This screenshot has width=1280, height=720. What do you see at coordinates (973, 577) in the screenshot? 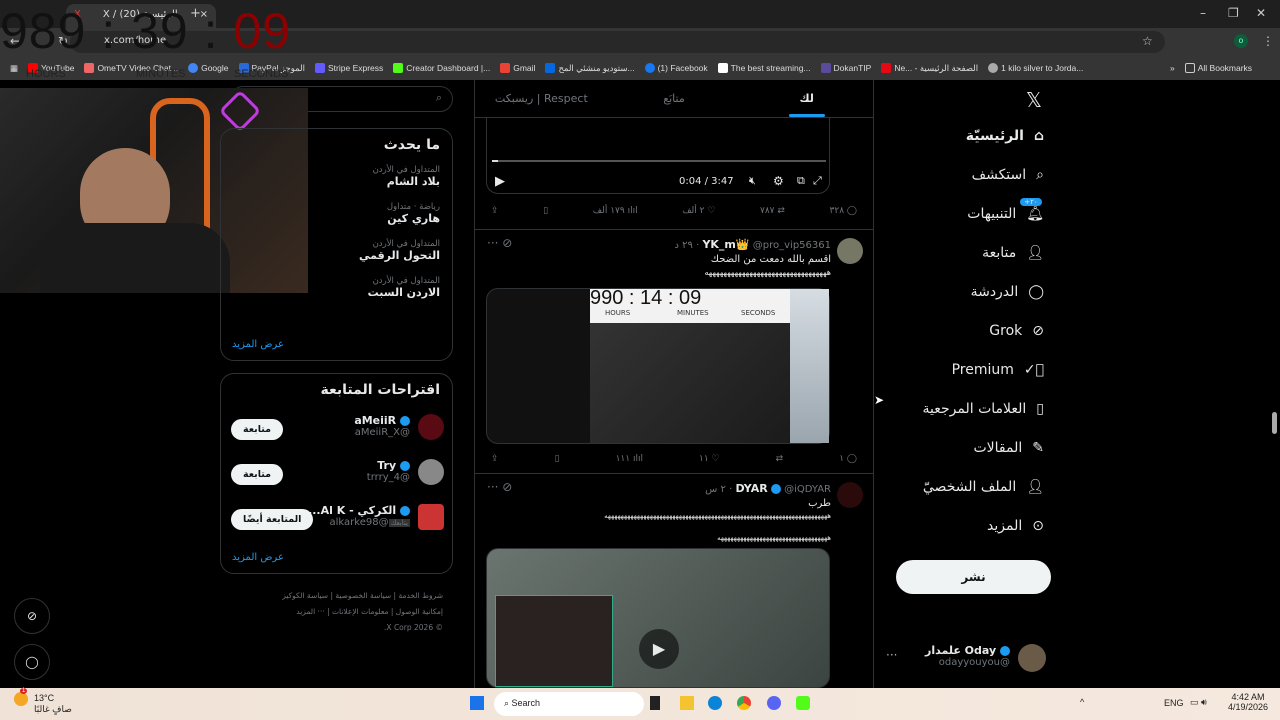
I see `post-button: نشر` at bounding box center [973, 577].